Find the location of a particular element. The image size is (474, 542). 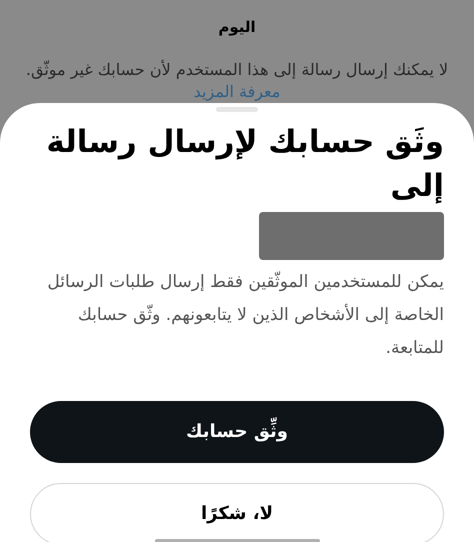

sheet-title: وثَق حسابك لإرسال رسالة إلى is located at coordinates (244, 164).